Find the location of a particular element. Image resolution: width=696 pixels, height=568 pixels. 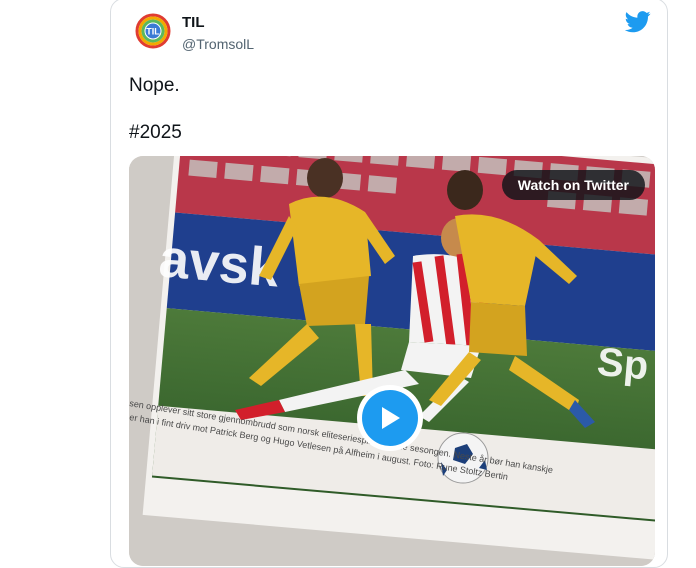

til-logo-icon: TIL is located at coordinates (153, 31).